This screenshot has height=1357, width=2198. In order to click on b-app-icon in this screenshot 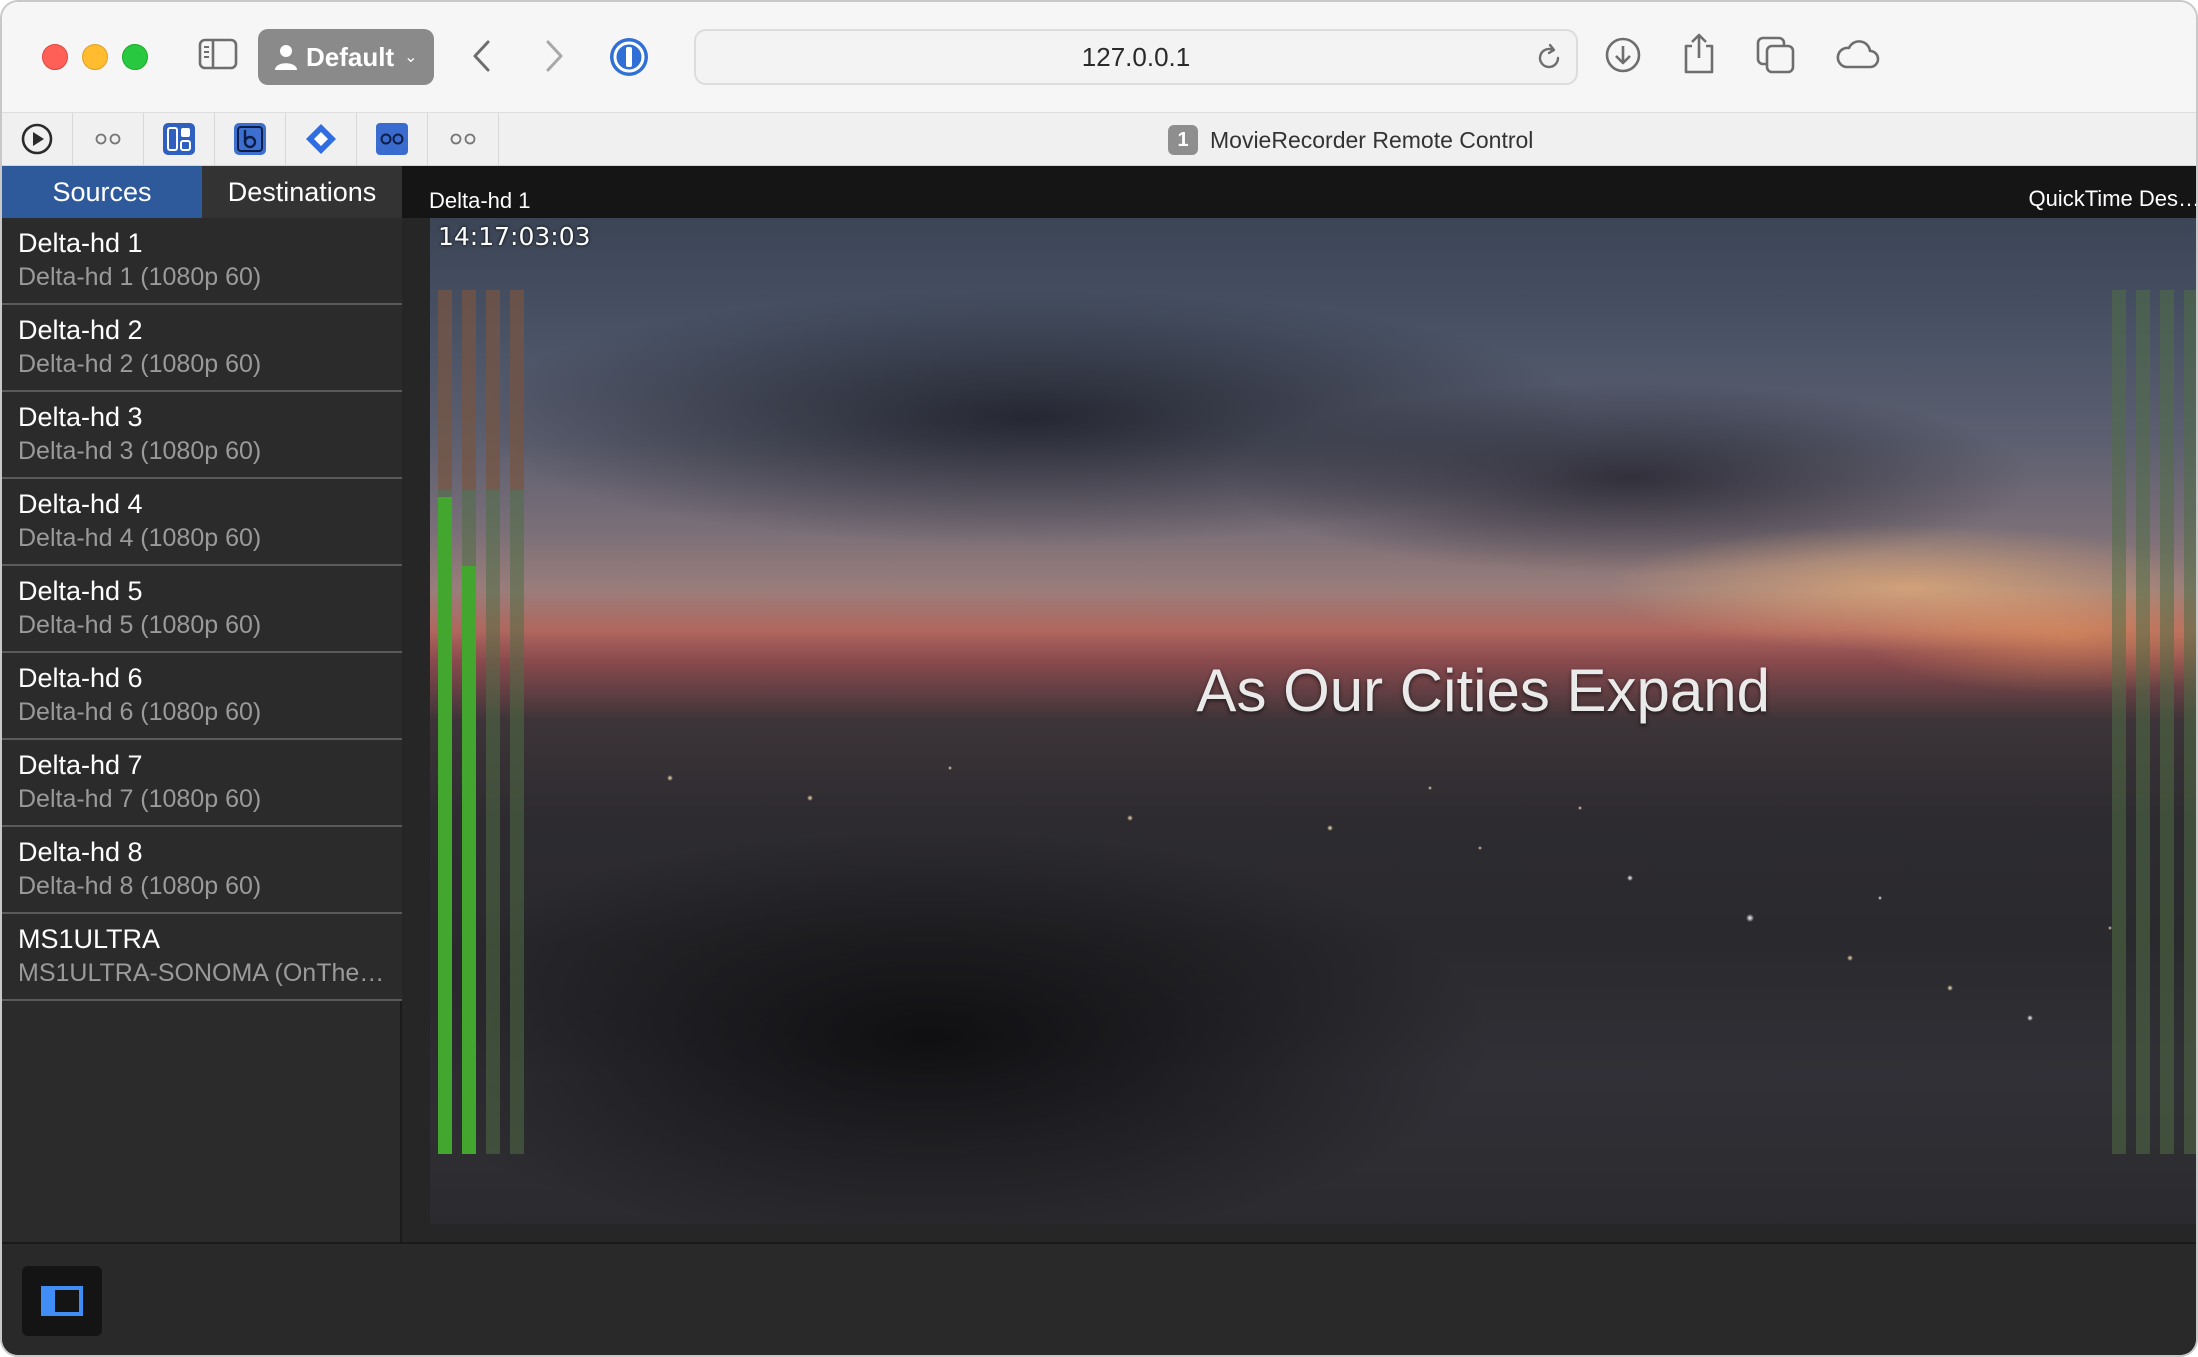, I will do `click(250, 139)`.